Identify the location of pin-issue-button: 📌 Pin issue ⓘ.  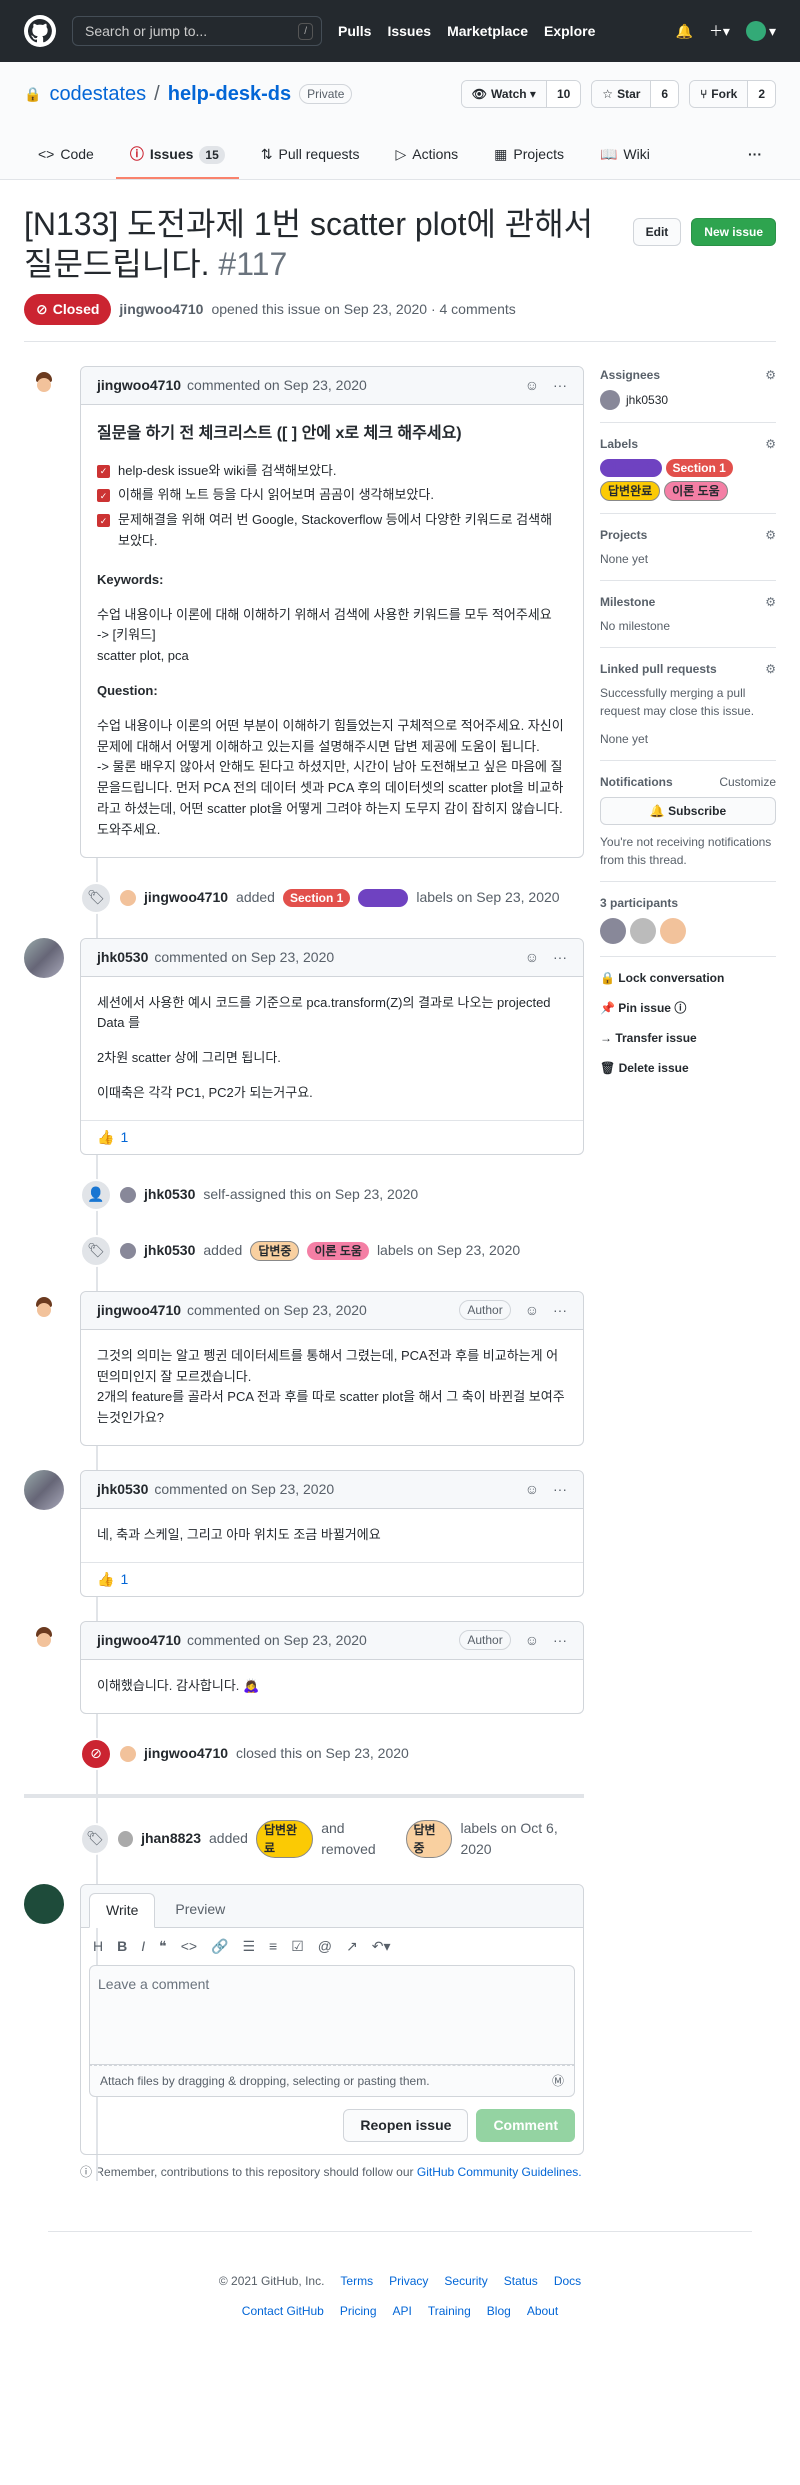
(688, 1008).